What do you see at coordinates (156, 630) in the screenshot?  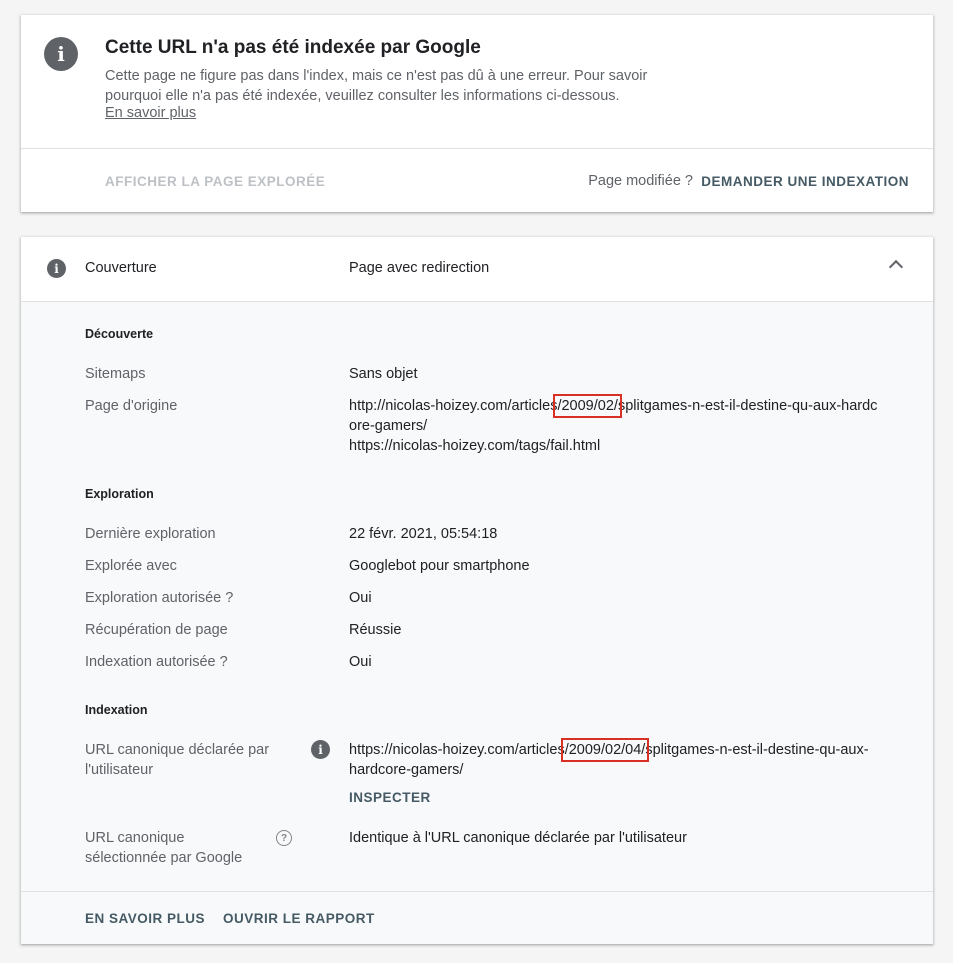 I see `crawl-row-label: Récupération de page` at bounding box center [156, 630].